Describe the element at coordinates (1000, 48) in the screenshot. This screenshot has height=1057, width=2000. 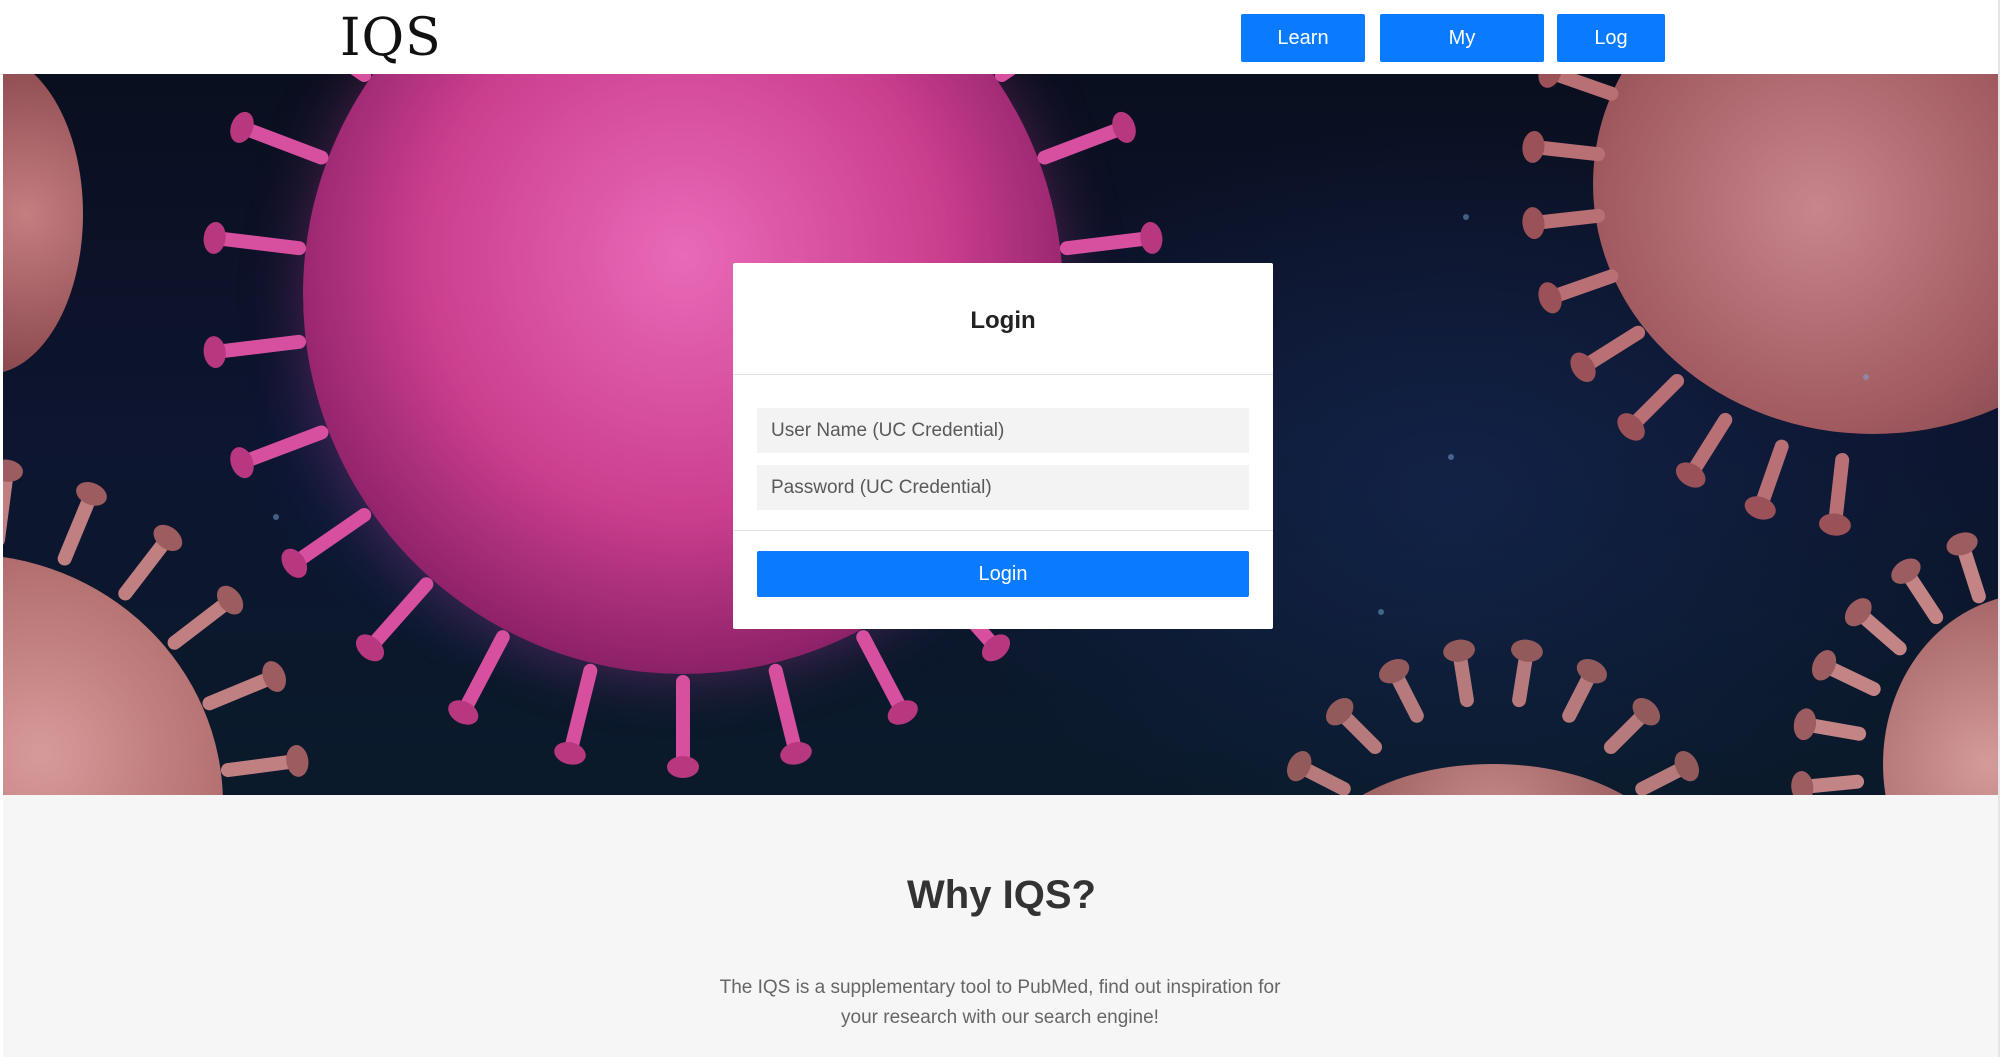
I see `top-header: IQS Learn IQS My Repository Log Out` at that location.